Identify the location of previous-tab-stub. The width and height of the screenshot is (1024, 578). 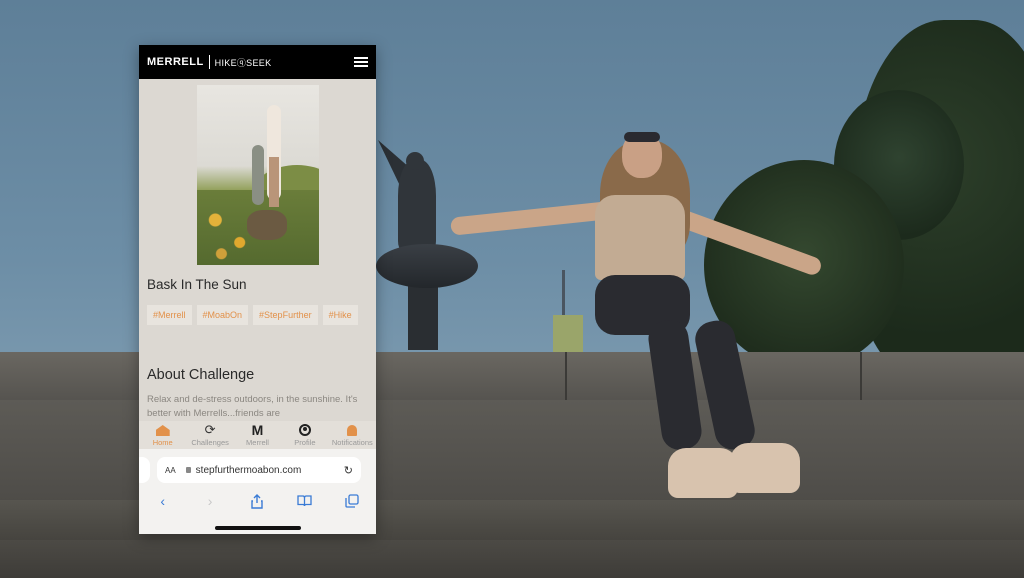
(144, 470).